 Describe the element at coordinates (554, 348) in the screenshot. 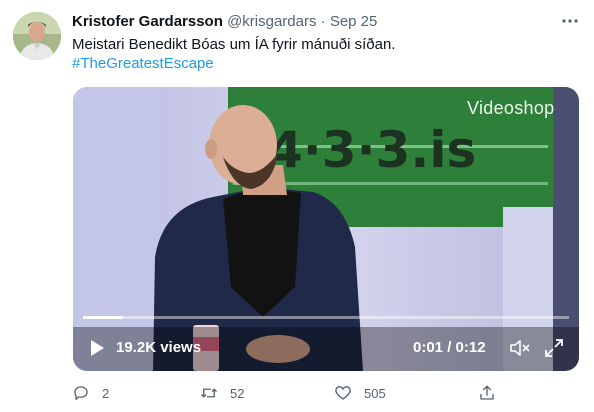

I see `fullscreen-icon` at that location.